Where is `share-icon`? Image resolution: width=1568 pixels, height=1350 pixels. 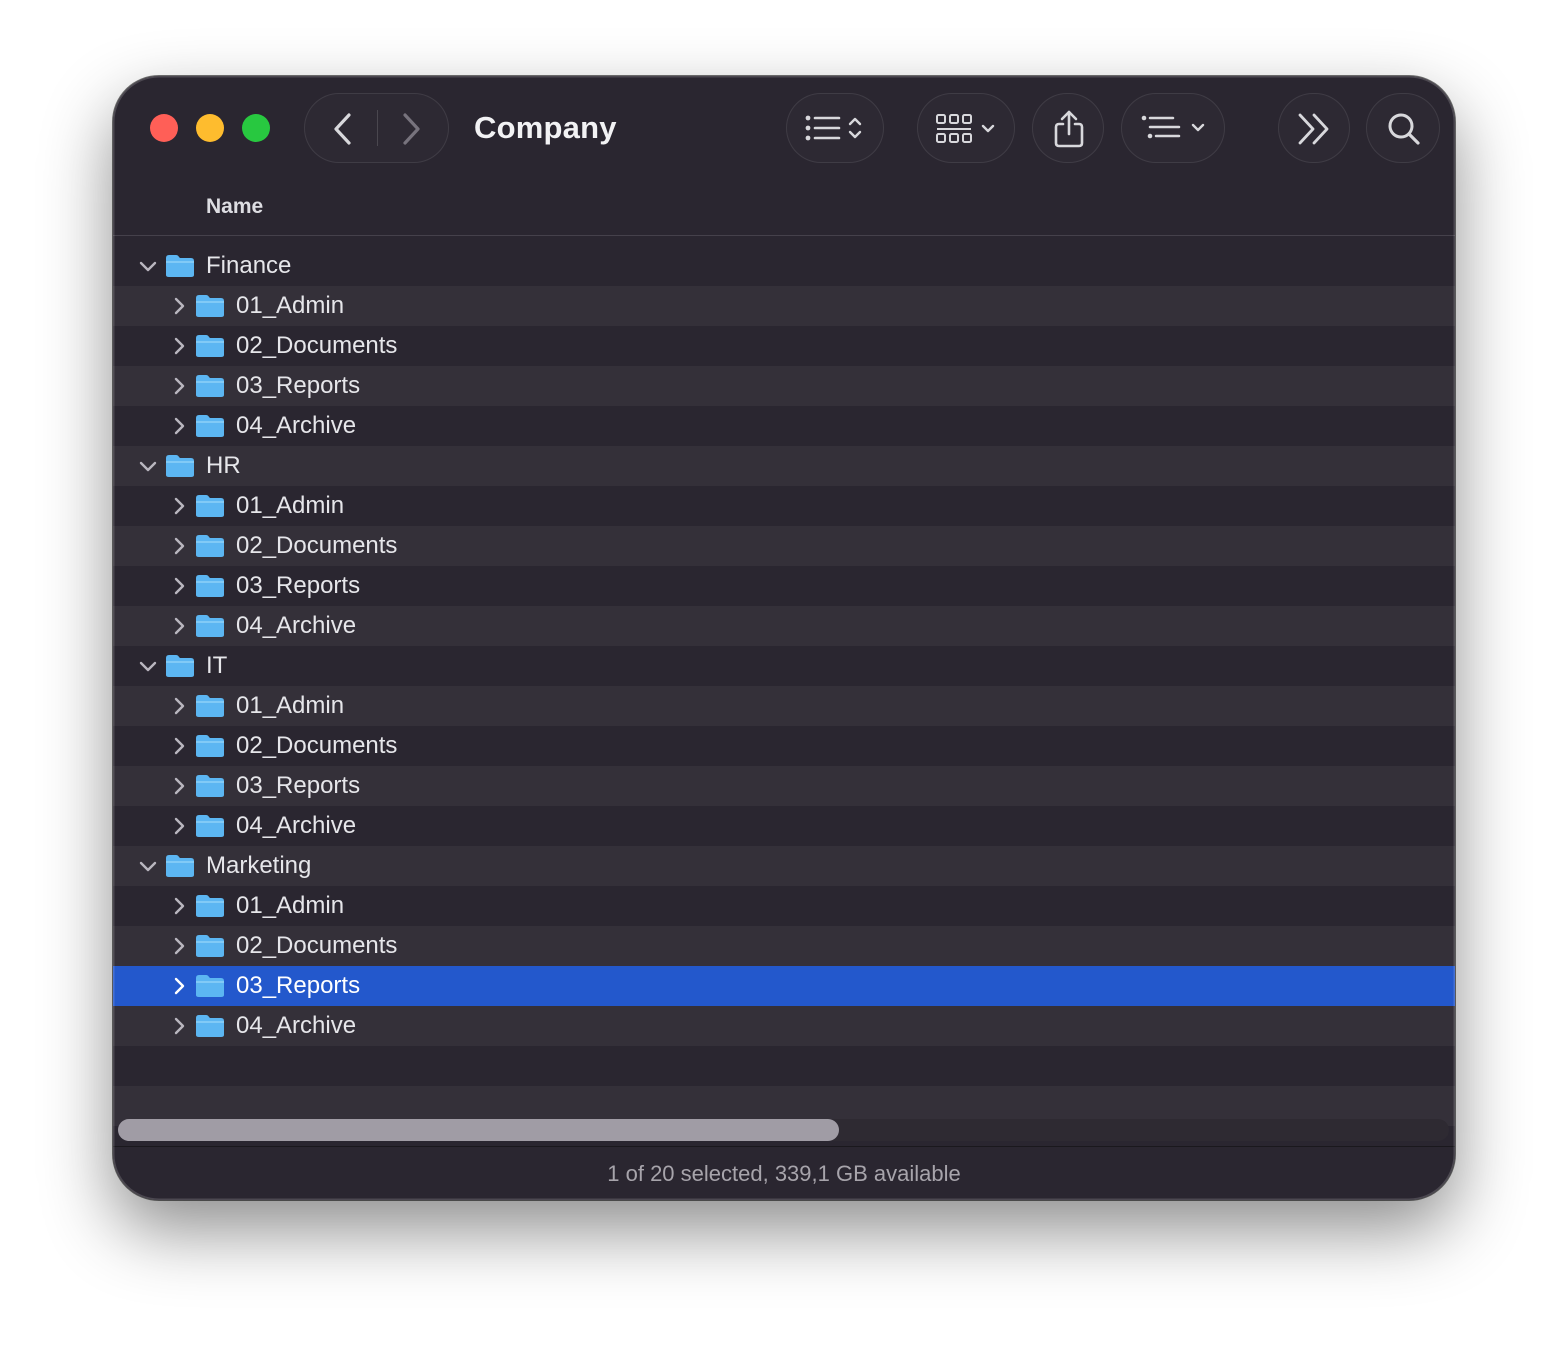
share-icon is located at coordinates (1069, 129).